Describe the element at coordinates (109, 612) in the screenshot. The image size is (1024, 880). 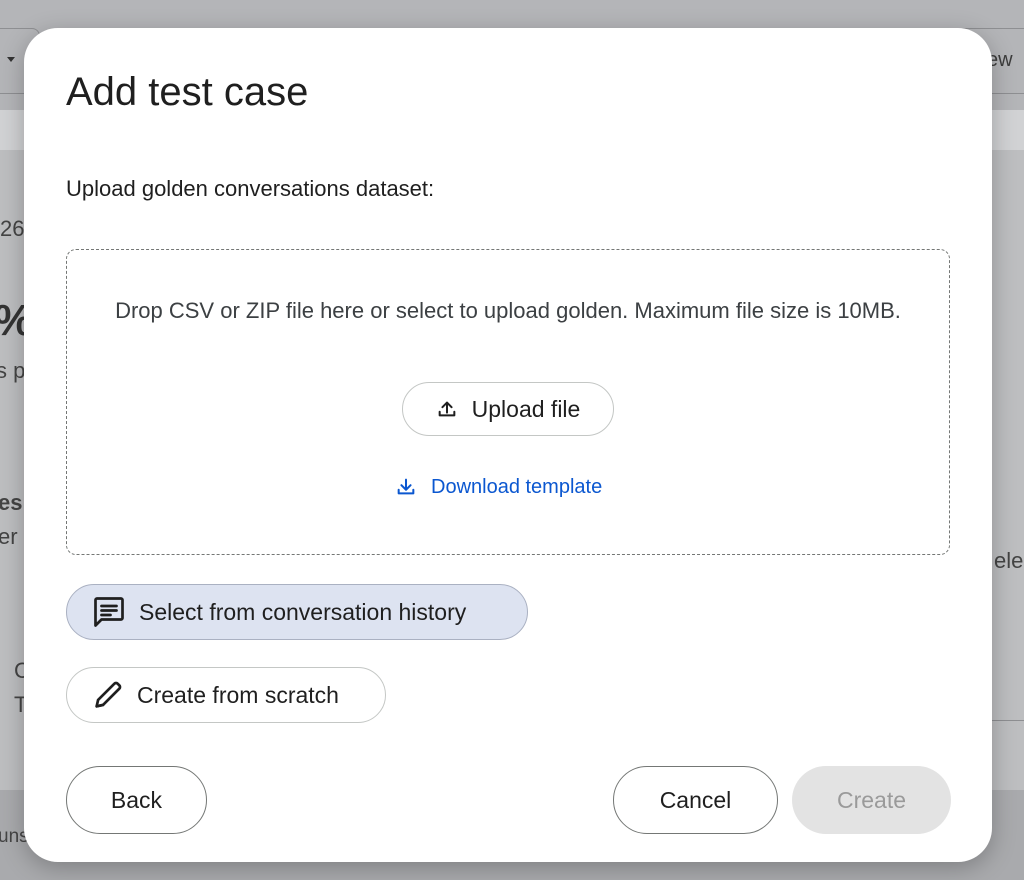
I see `chat-message-icon` at that location.